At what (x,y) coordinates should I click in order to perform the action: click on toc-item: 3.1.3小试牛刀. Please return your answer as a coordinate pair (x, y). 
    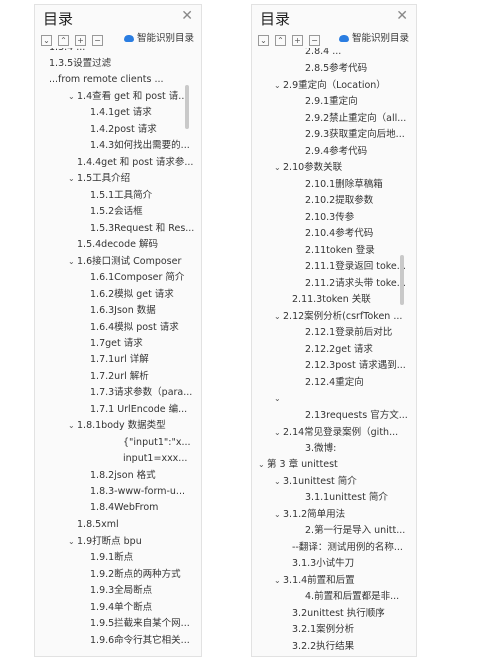
    Looking at the image, I should click on (318, 563).